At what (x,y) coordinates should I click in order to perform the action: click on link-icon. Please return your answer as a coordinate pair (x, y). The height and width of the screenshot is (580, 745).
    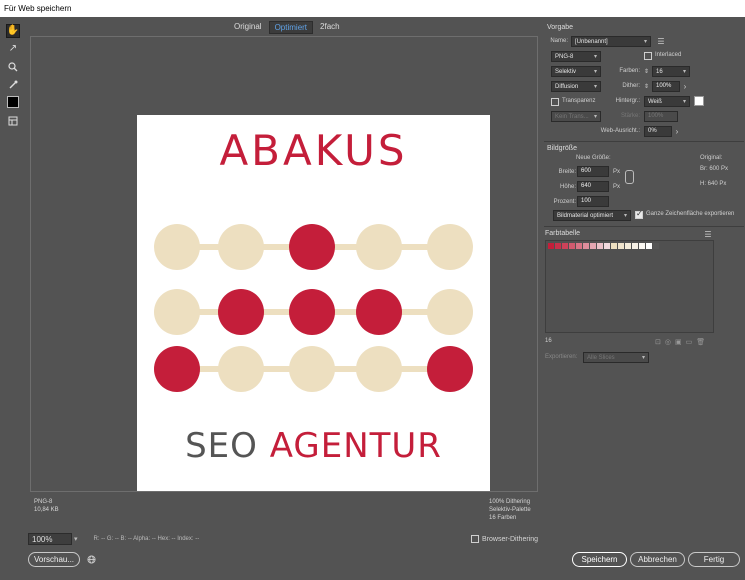
    Looking at the image, I should click on (629, 177).